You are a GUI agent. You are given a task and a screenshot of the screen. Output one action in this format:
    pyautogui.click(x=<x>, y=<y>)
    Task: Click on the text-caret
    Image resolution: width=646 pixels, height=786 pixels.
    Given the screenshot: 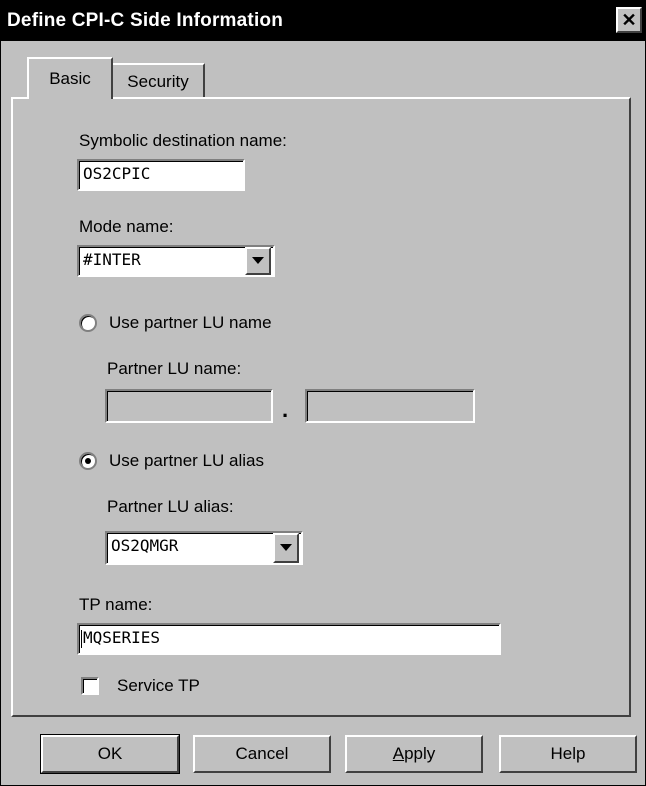 What is the action you would take?
    pyautogui.click(x=81, y=639)
    